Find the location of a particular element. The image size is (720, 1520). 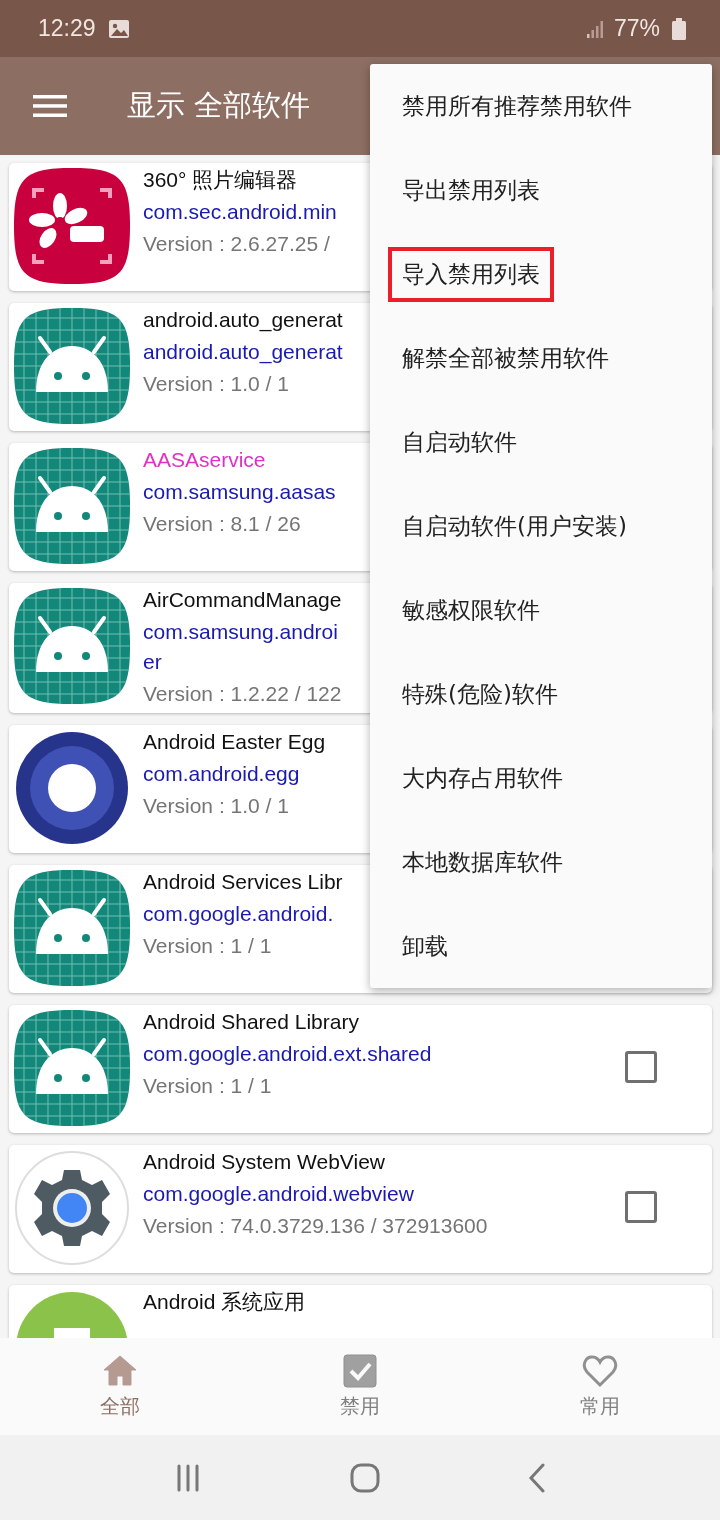

app-name: AirCommandManage is located at coordinates (242, 600).